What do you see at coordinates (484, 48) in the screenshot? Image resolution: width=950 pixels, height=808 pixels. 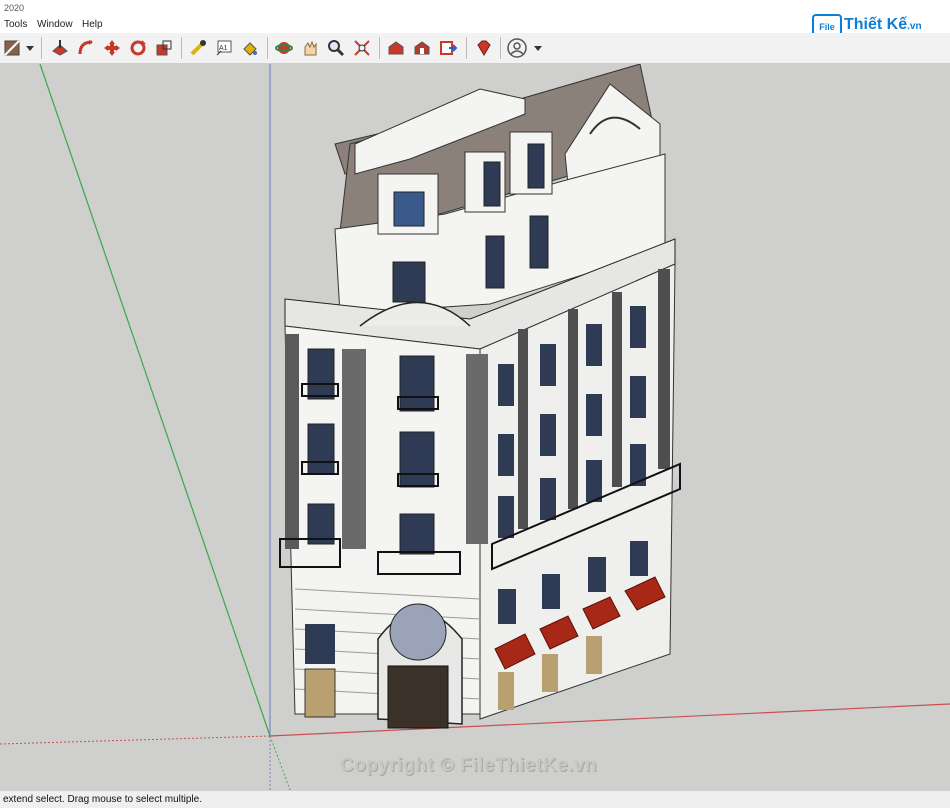 I see `ruby-icon` at bounding box center [484, 48].